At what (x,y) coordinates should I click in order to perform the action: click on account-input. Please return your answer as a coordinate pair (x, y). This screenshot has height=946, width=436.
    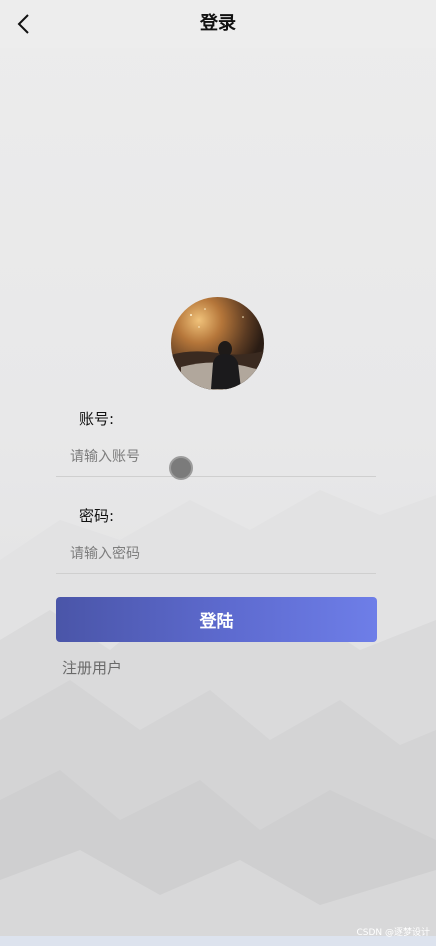
    Looking at the image, I should click on (216, 457).